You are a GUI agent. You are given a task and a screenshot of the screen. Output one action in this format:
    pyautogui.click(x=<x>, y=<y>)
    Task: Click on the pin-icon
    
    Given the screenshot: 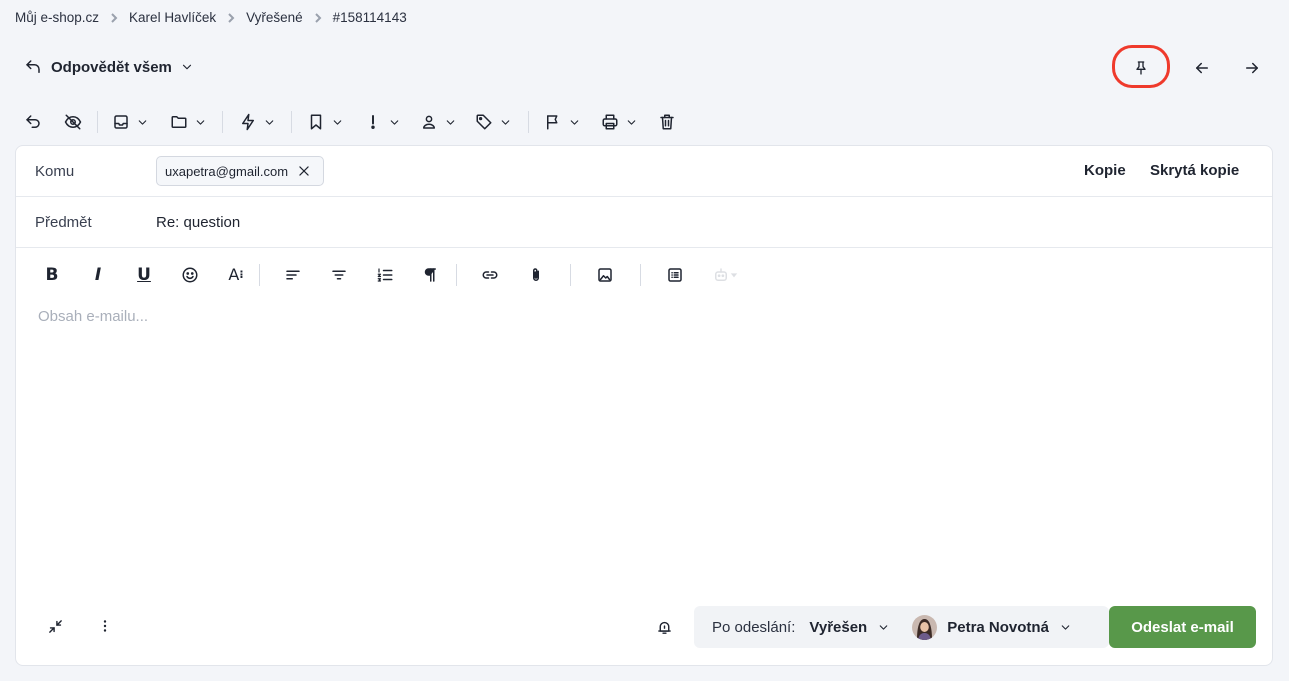 What is the action you would take?
    pyautogui.click(x=1141, y=68)
    